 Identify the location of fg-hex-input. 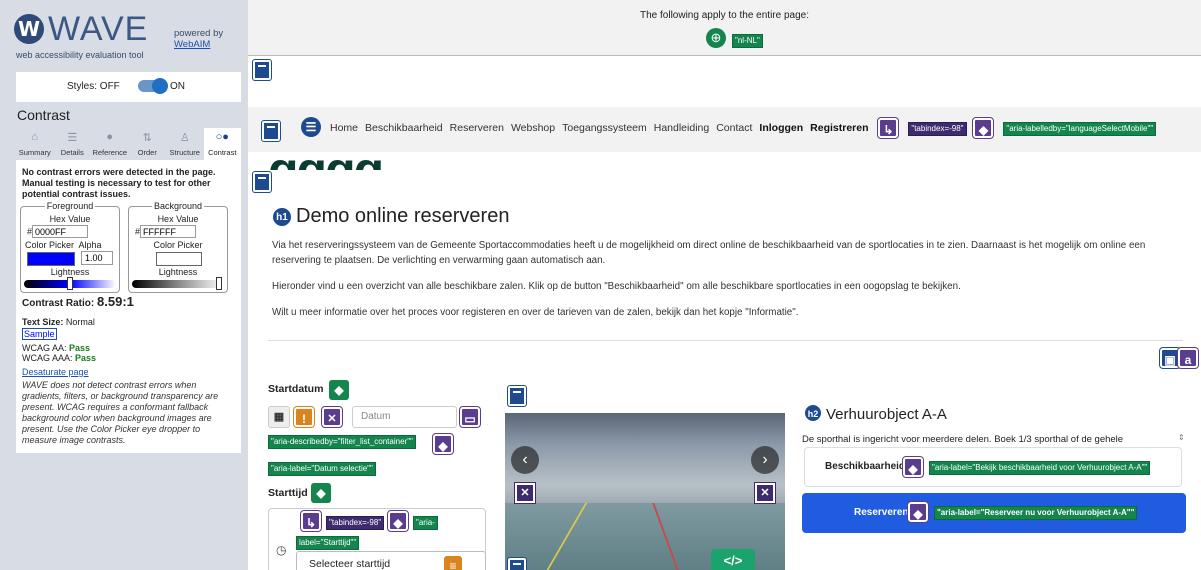
(60, 231).